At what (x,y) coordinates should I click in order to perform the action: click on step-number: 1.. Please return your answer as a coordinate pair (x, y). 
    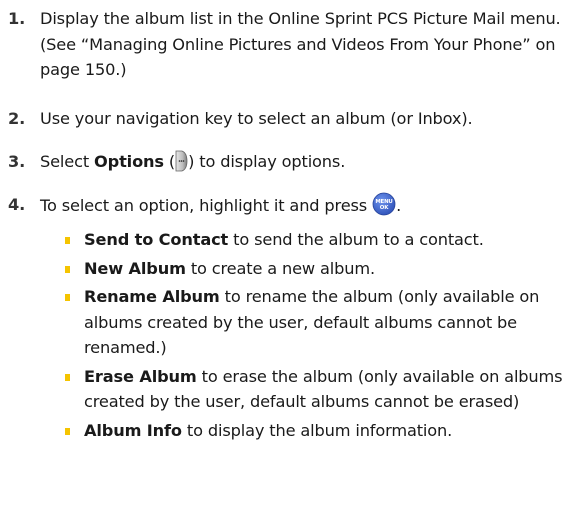
    Looking at the image, I should click on (17, 18).